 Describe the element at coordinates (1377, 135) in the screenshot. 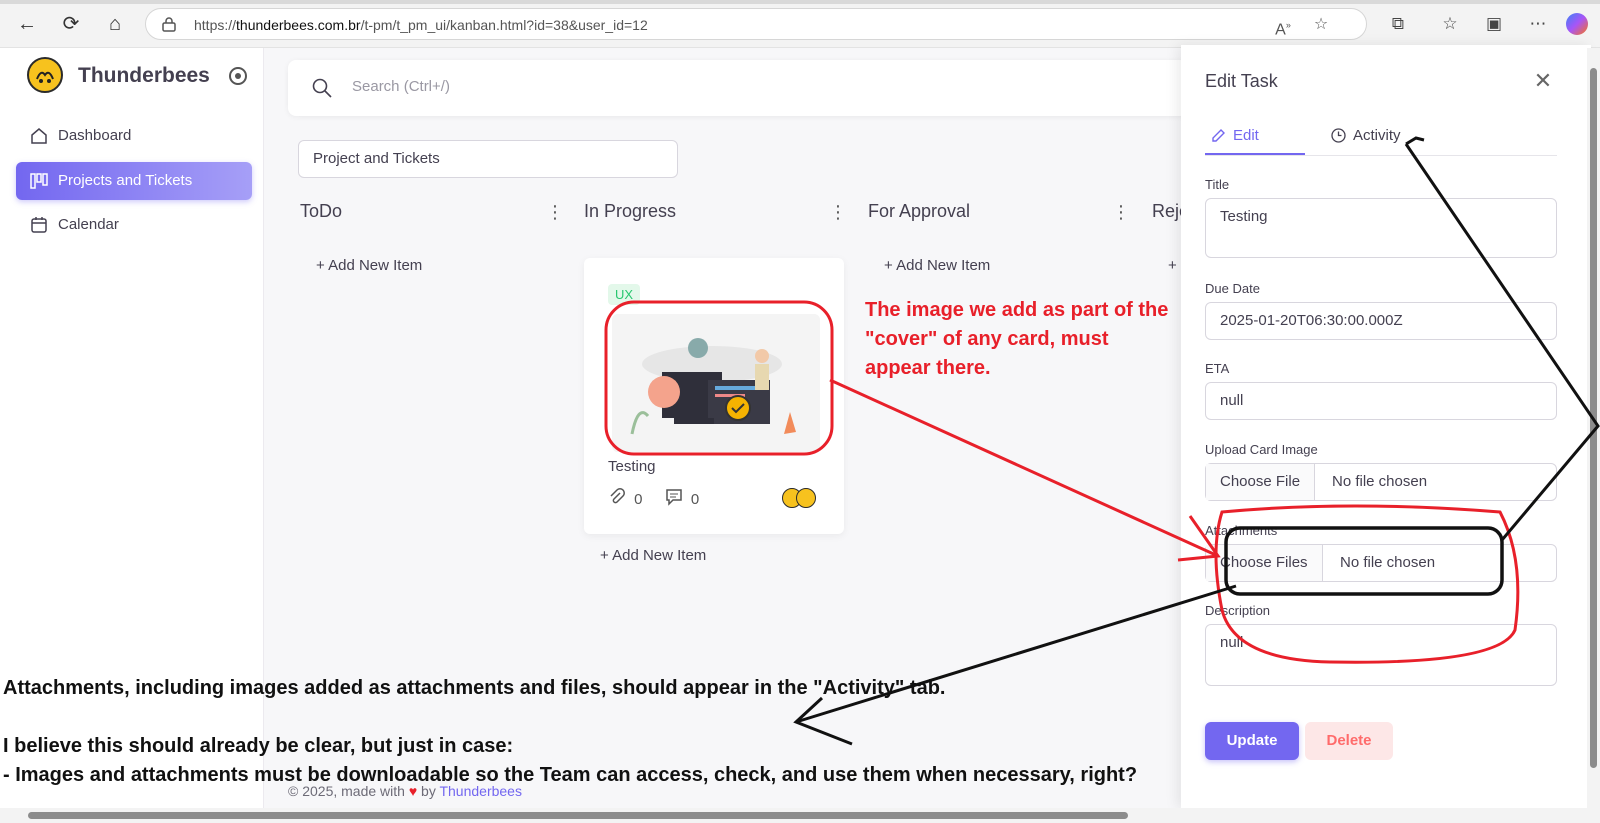

I see `tab-activity-label: Activity` at that location.